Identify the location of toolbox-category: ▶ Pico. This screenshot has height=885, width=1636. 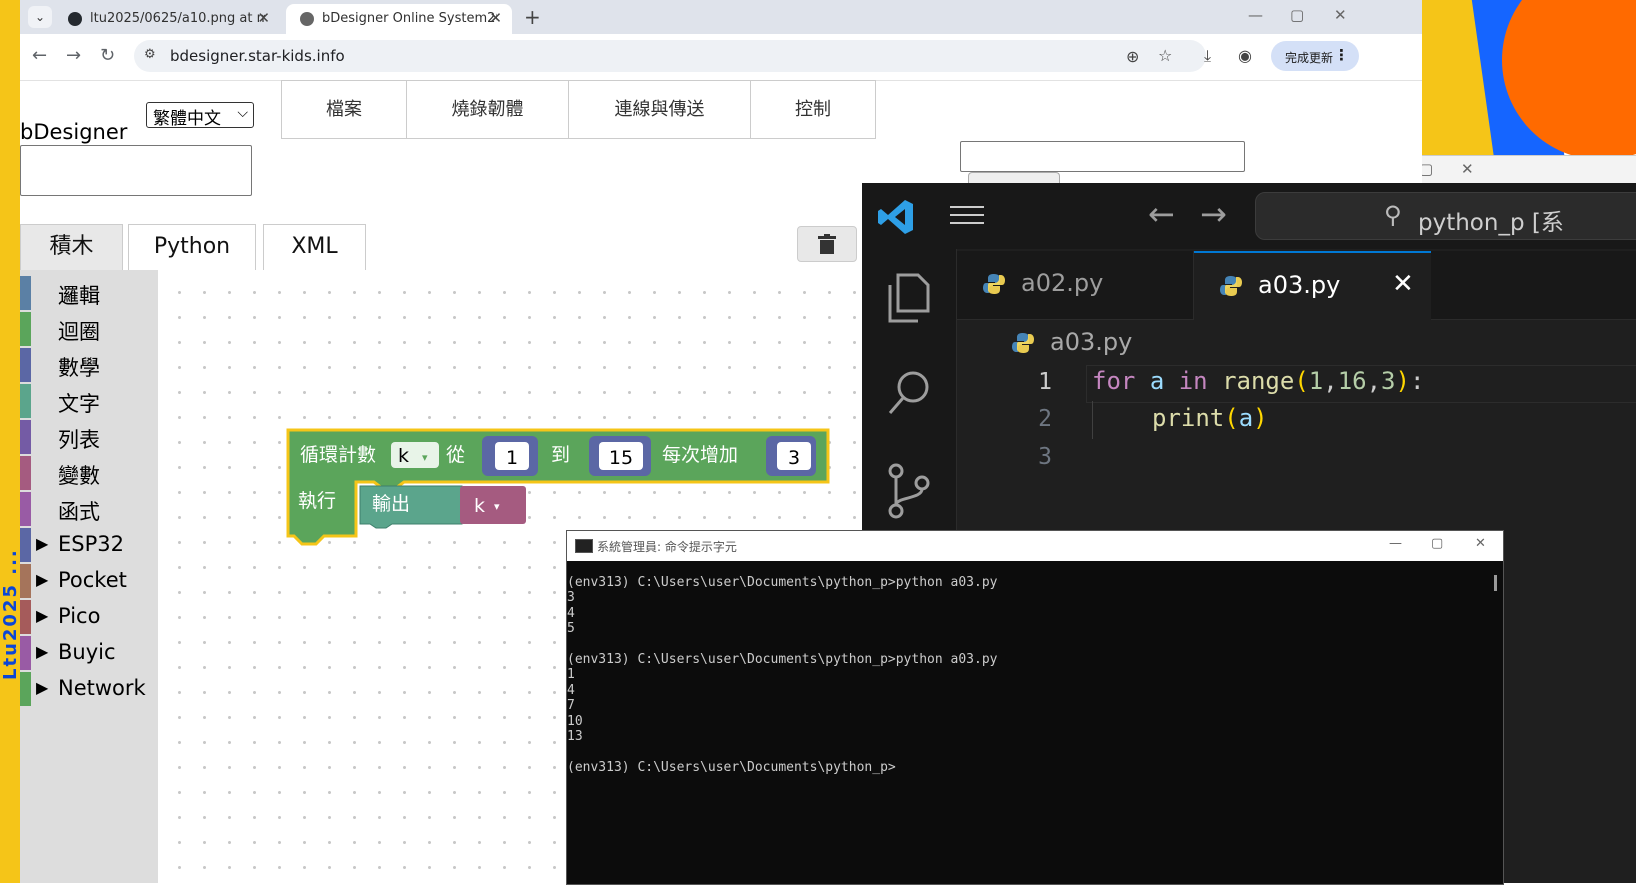
(89, 617).